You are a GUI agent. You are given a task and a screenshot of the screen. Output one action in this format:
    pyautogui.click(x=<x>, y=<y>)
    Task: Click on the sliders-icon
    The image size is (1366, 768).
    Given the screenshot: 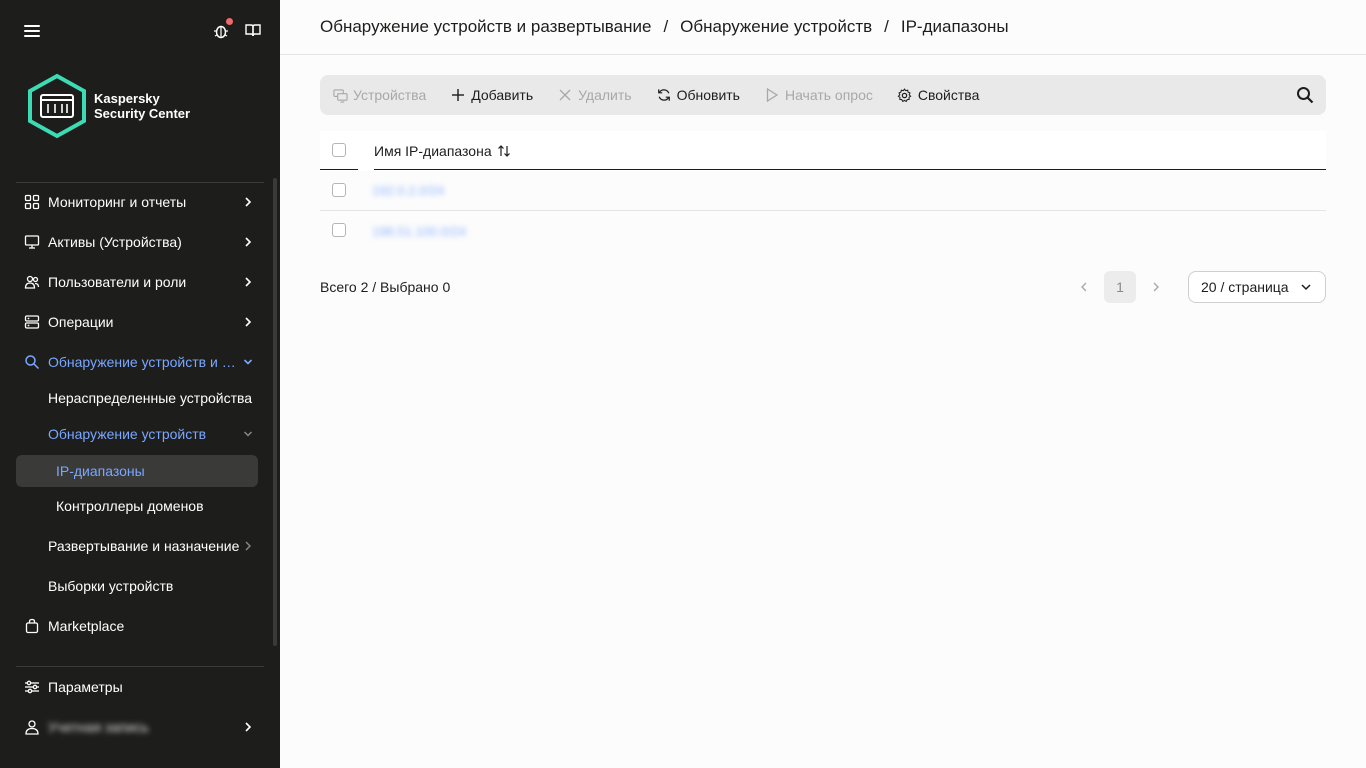 What is the action you would take?
    pyautogui.click(x=32, y=687)
    